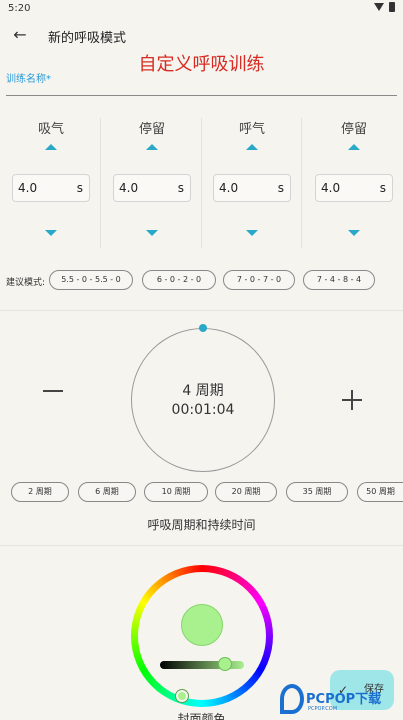 Image resolution: width=403 pixels, height=720 pixels. I want to click on cycle-preset-button: 2 周期, so click(40, 492).